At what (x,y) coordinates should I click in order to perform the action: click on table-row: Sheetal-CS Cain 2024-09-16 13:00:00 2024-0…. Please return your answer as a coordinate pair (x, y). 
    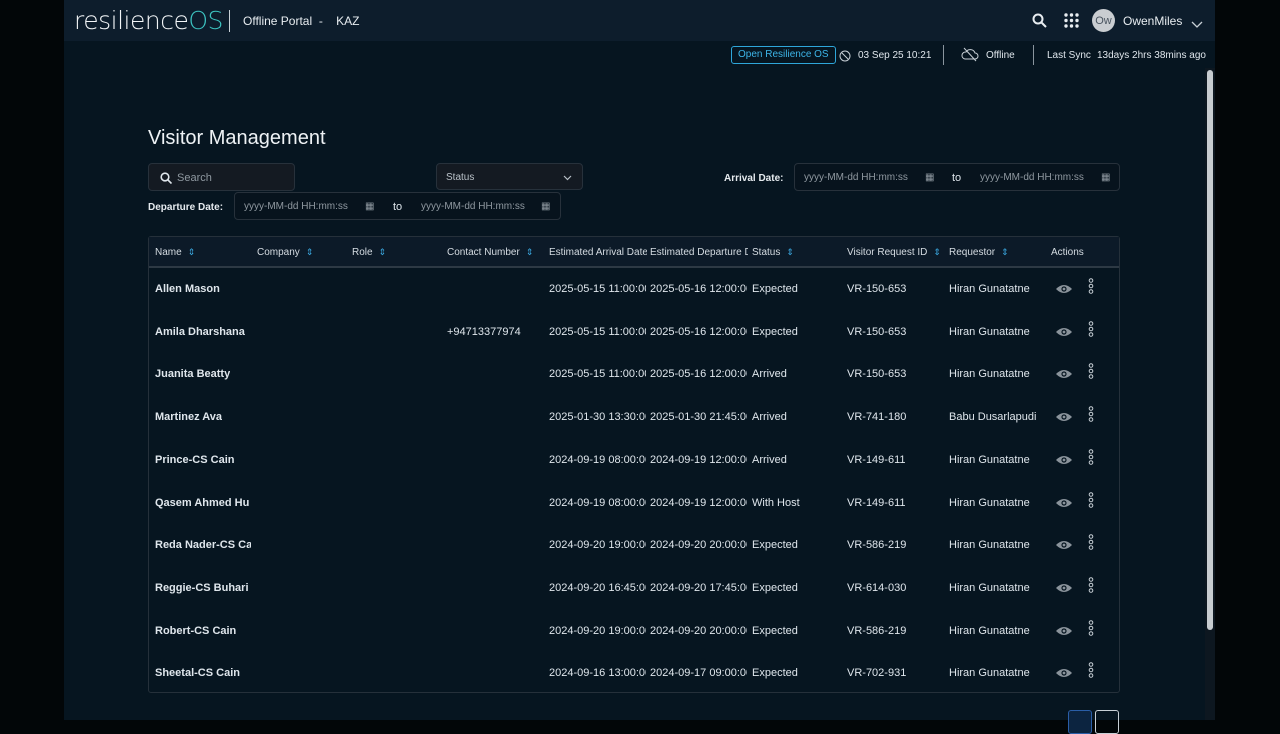
    Looking at the image, I should click on (634, 673).